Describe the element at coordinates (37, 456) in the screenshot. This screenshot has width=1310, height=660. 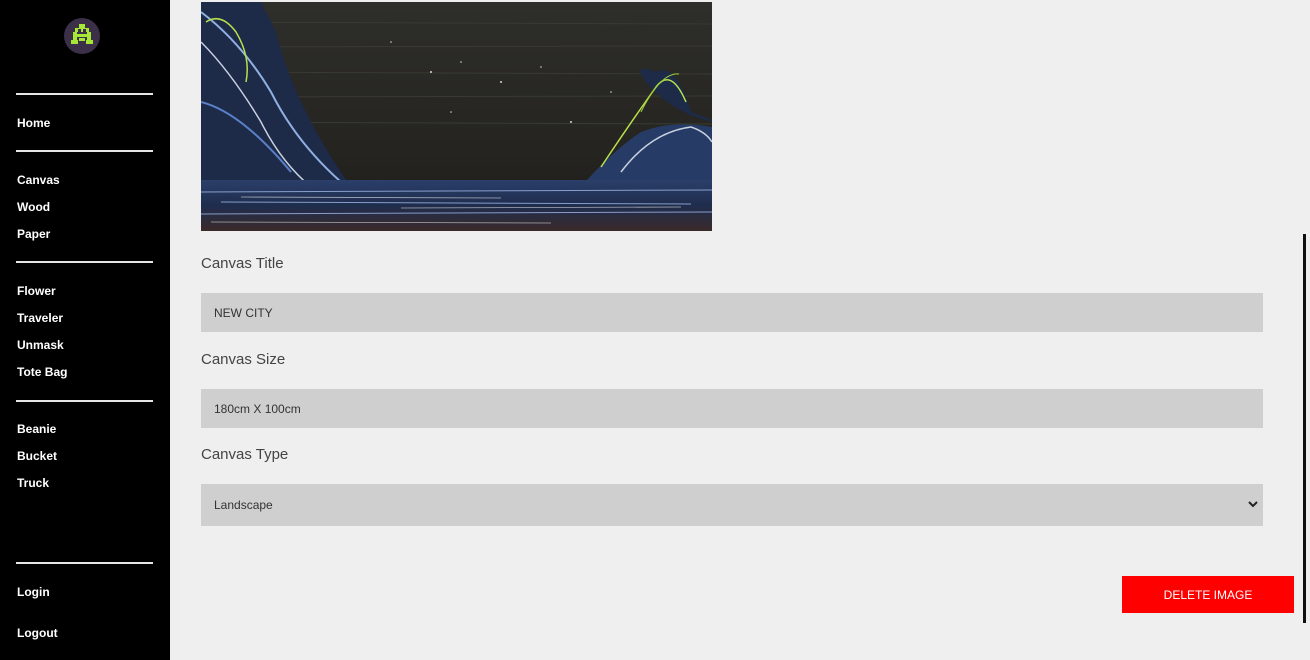
I see `nav-bucket: Bucket` at that location.